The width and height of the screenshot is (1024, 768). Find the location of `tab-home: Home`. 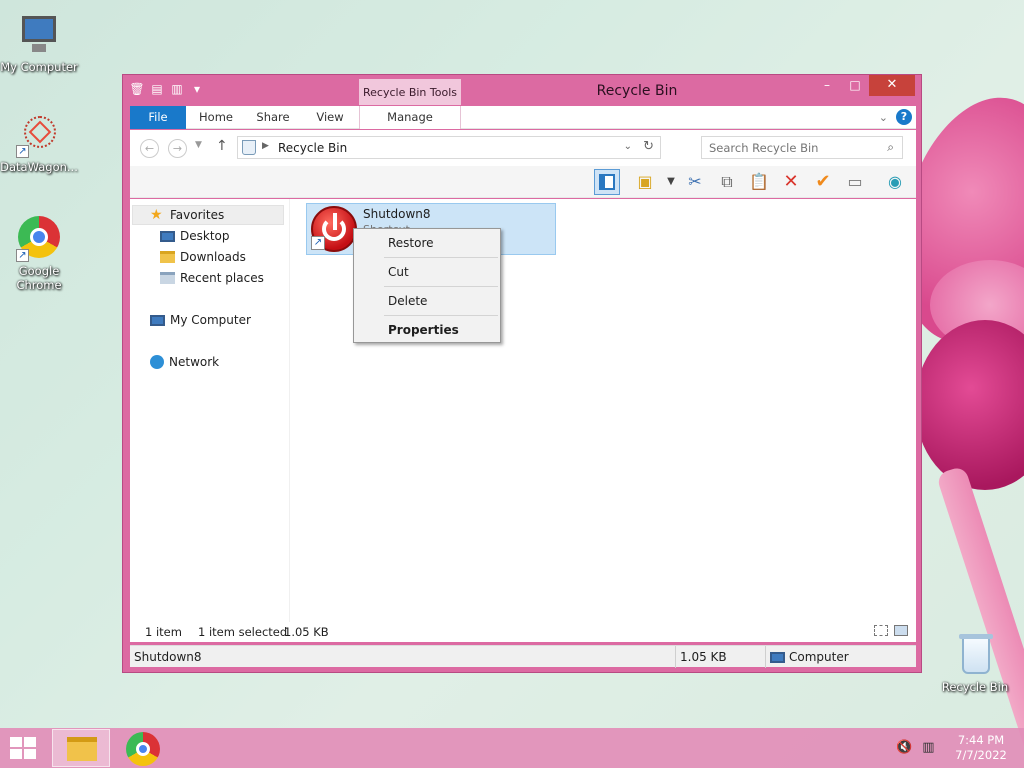

tab-home: Home is located at coordinates (216, 117).